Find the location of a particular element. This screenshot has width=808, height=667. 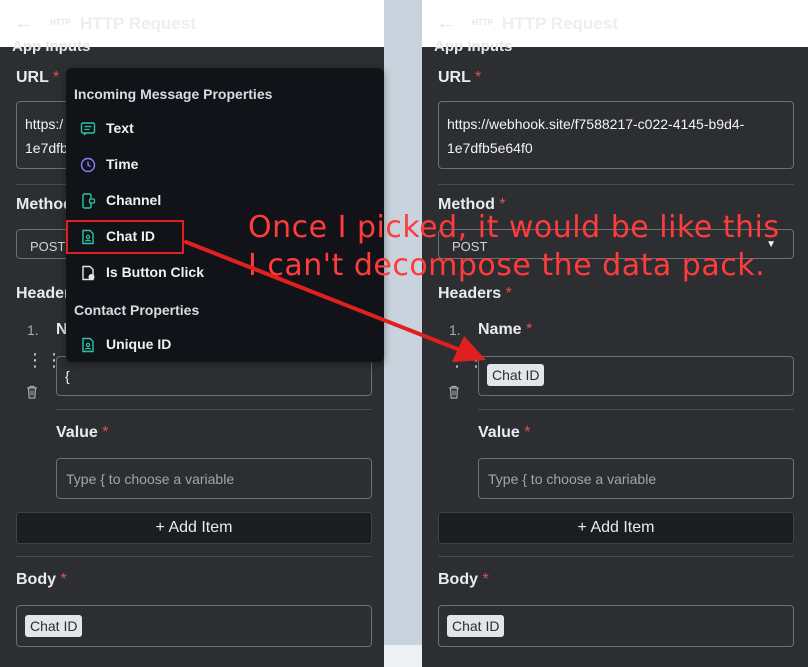

name-label: Name * is located at coordinates (505, 329).